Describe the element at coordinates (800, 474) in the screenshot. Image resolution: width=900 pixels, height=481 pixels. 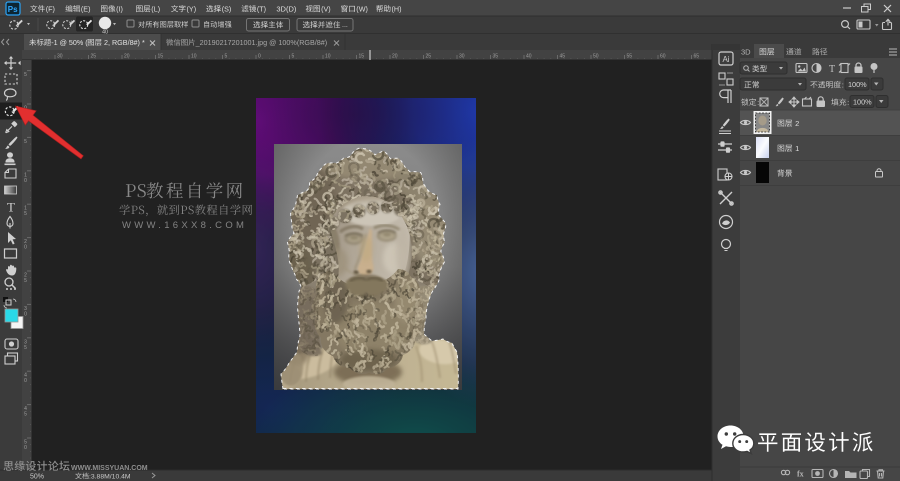
I see `svg-text: fx` at that location.